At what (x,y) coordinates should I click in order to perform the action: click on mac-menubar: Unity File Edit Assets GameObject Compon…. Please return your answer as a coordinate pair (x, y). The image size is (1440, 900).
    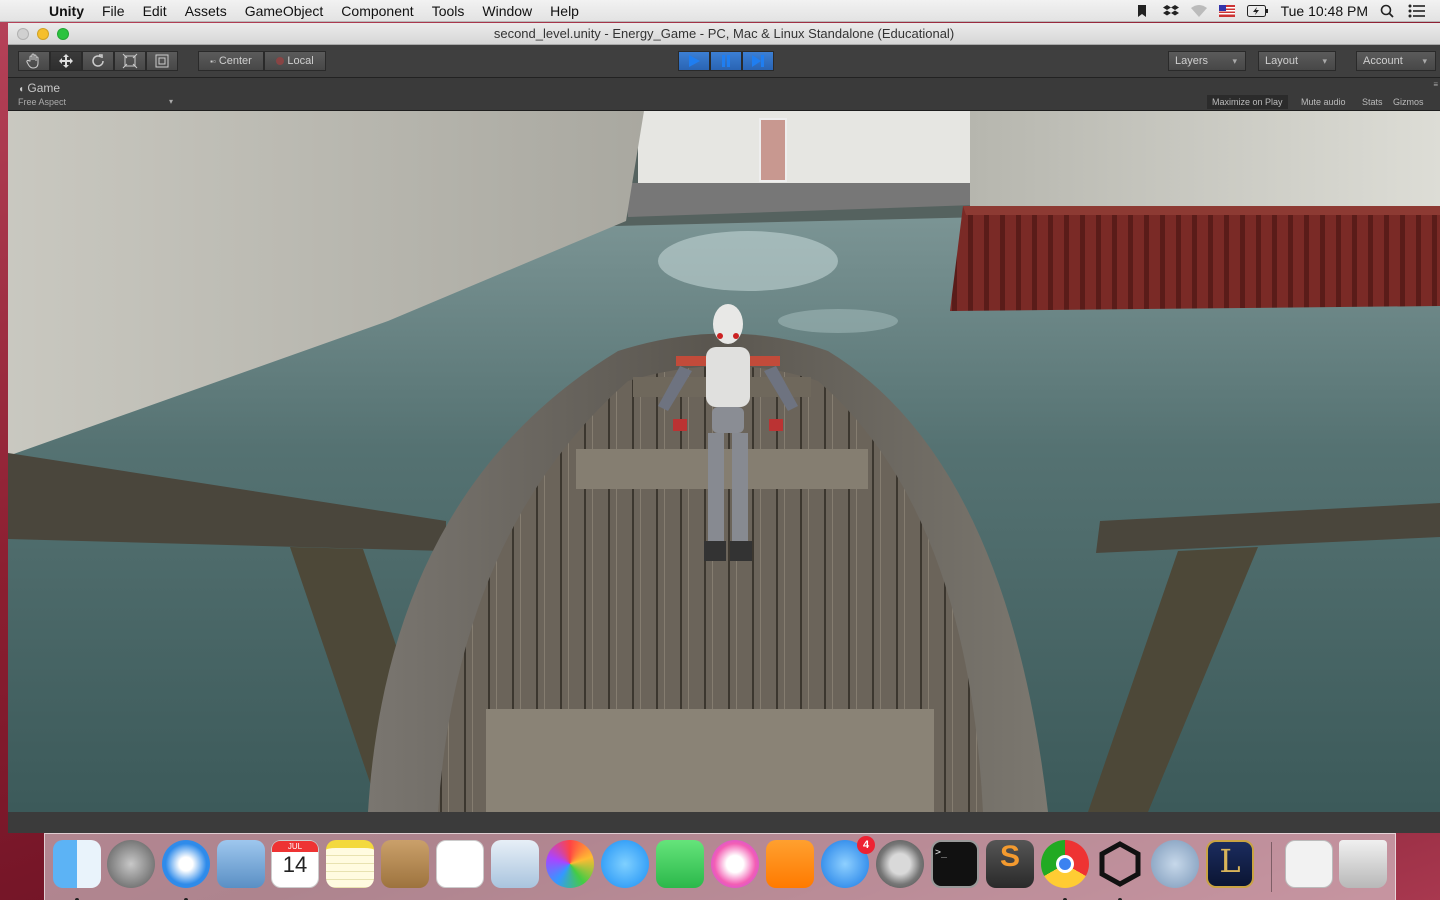
    Looking at the image, I should click on (720, 11).